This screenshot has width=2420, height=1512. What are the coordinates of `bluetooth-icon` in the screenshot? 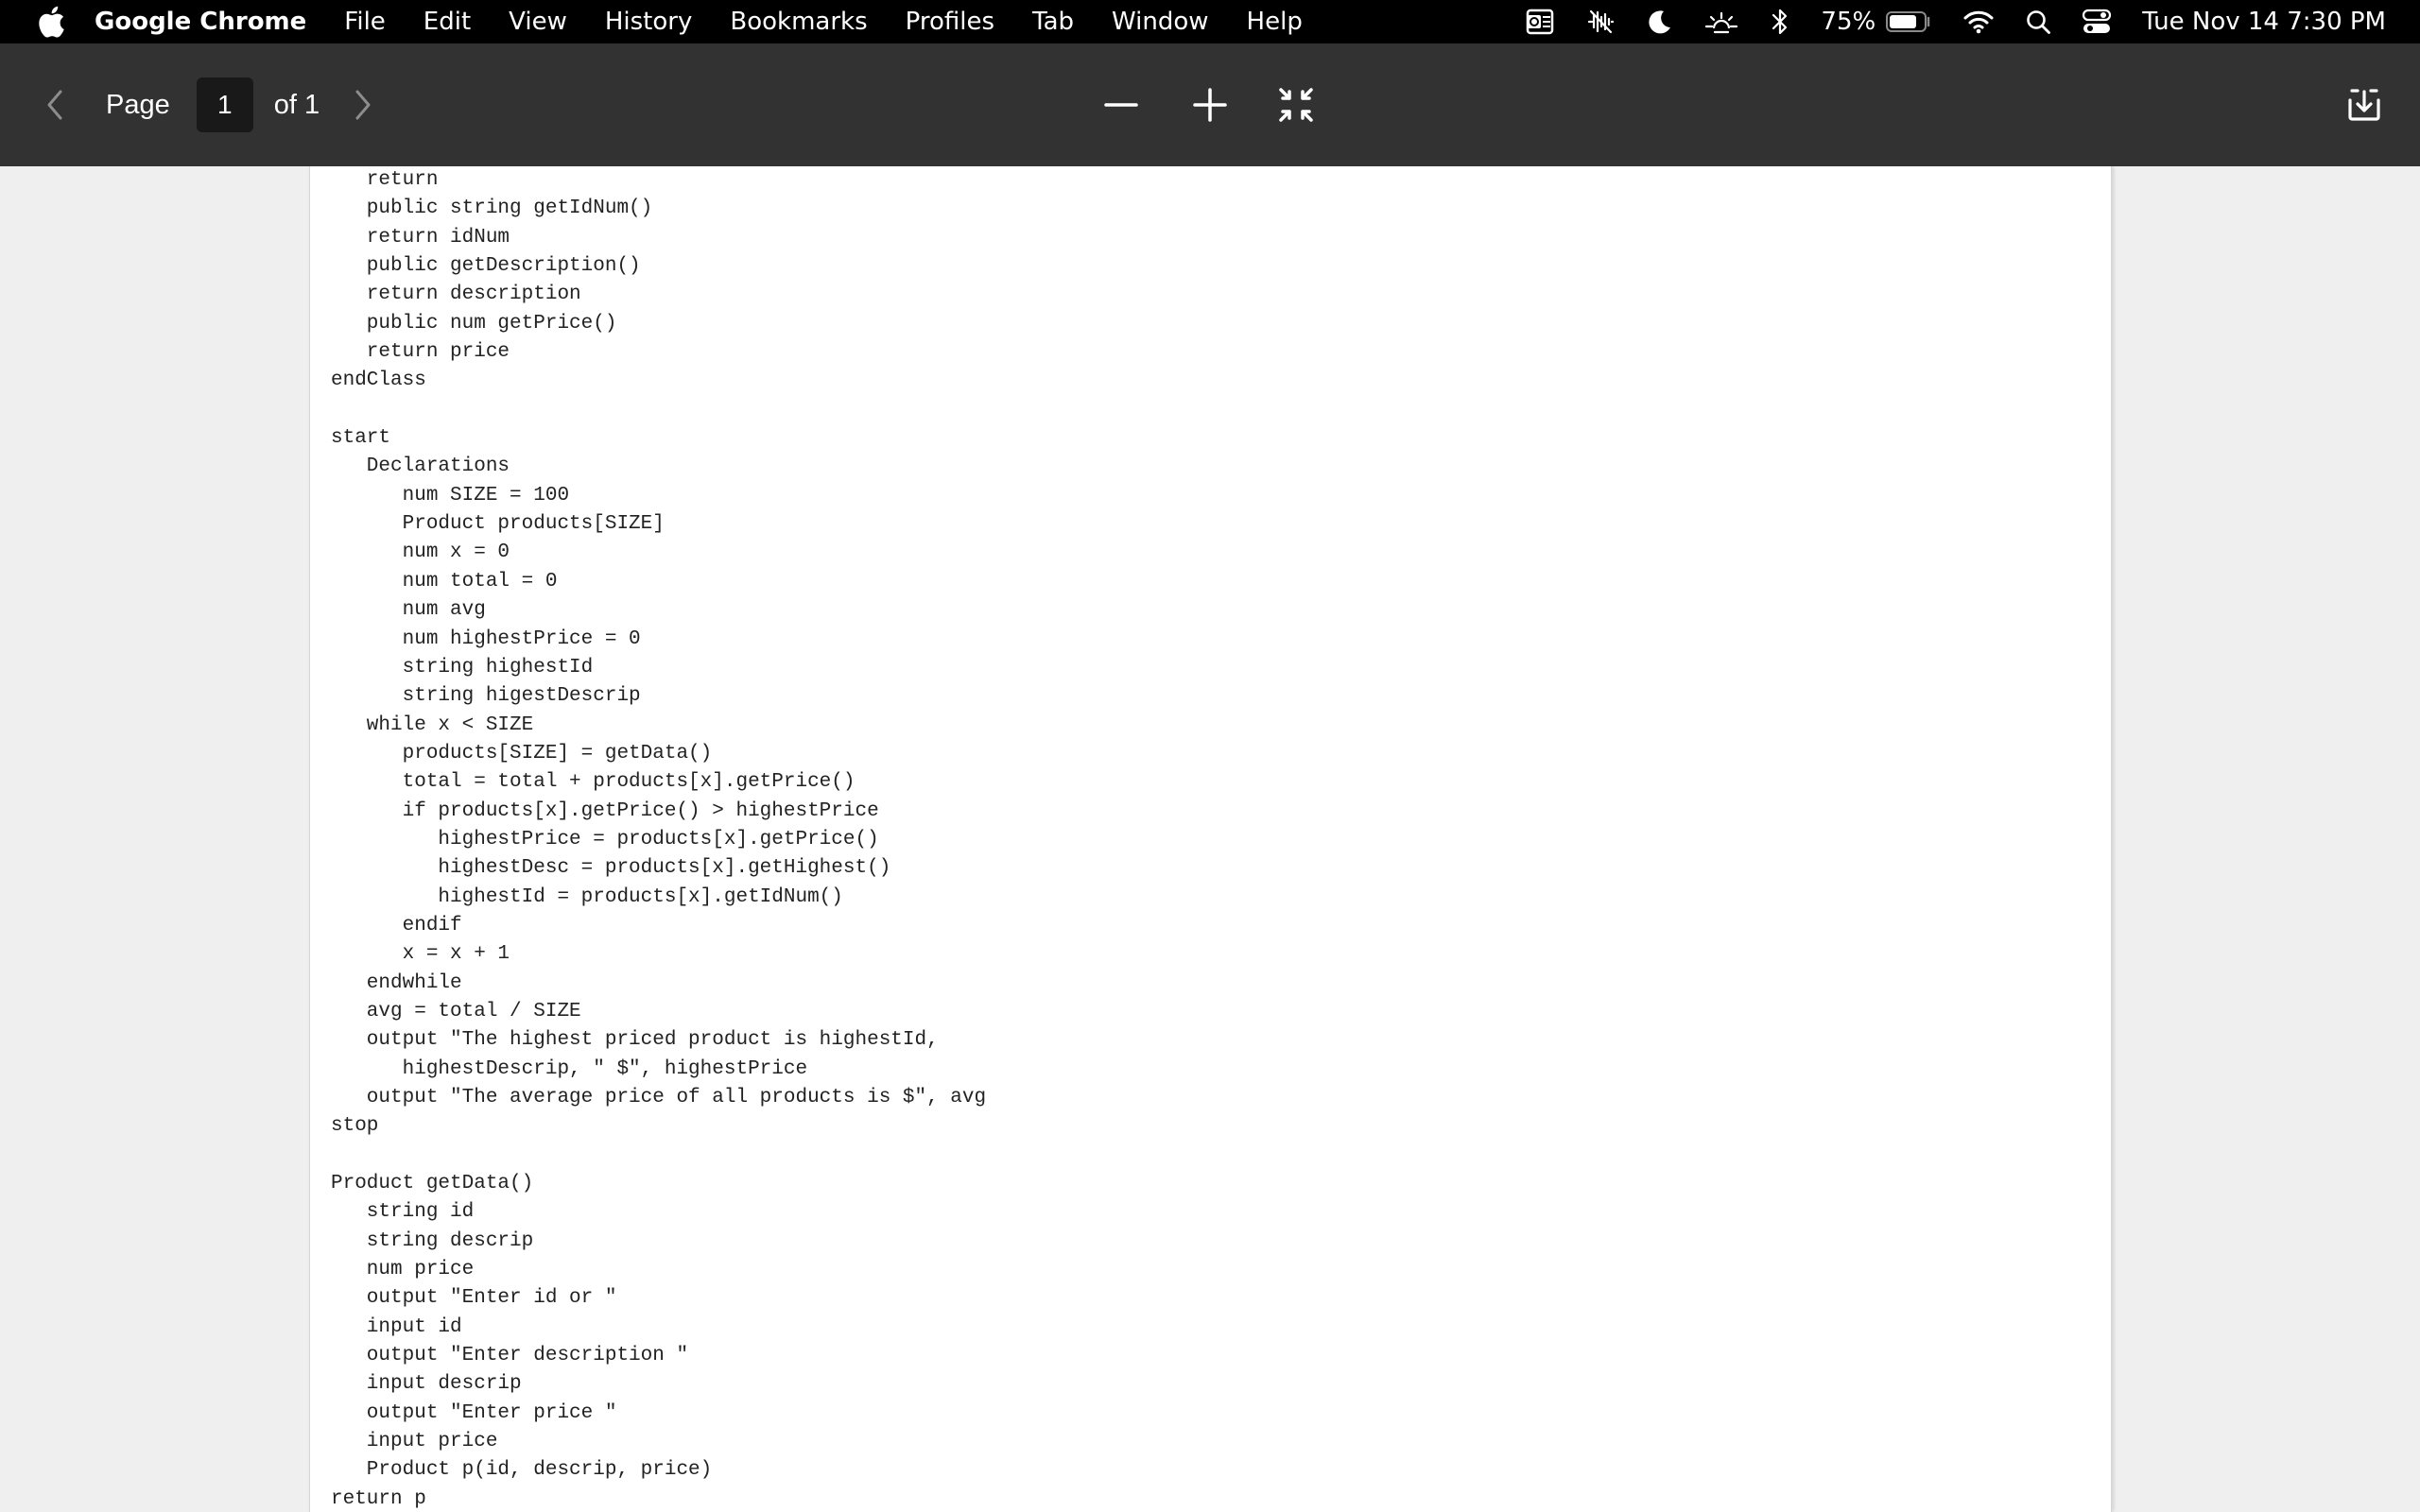 It's located at (1780, 22).